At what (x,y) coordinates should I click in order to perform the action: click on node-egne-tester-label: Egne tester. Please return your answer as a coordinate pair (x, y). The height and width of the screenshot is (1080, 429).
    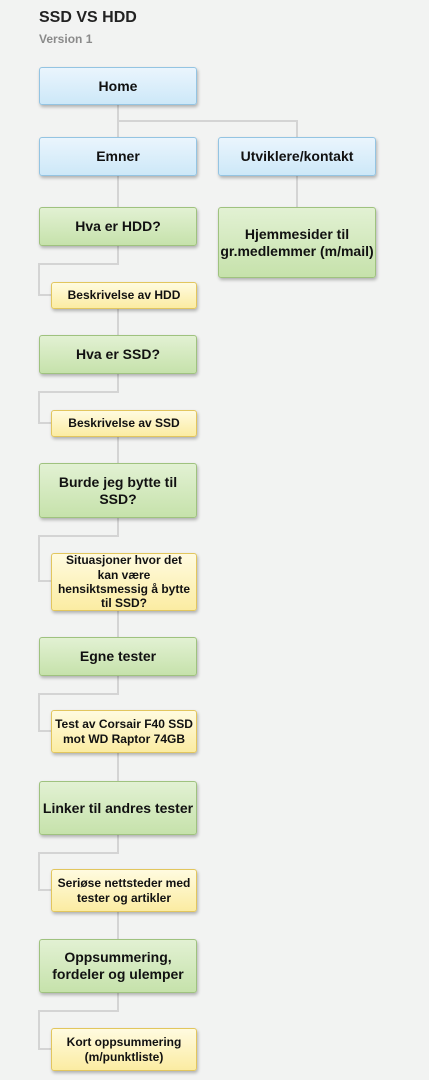
    Looking at the image, I should click on (118, 656).